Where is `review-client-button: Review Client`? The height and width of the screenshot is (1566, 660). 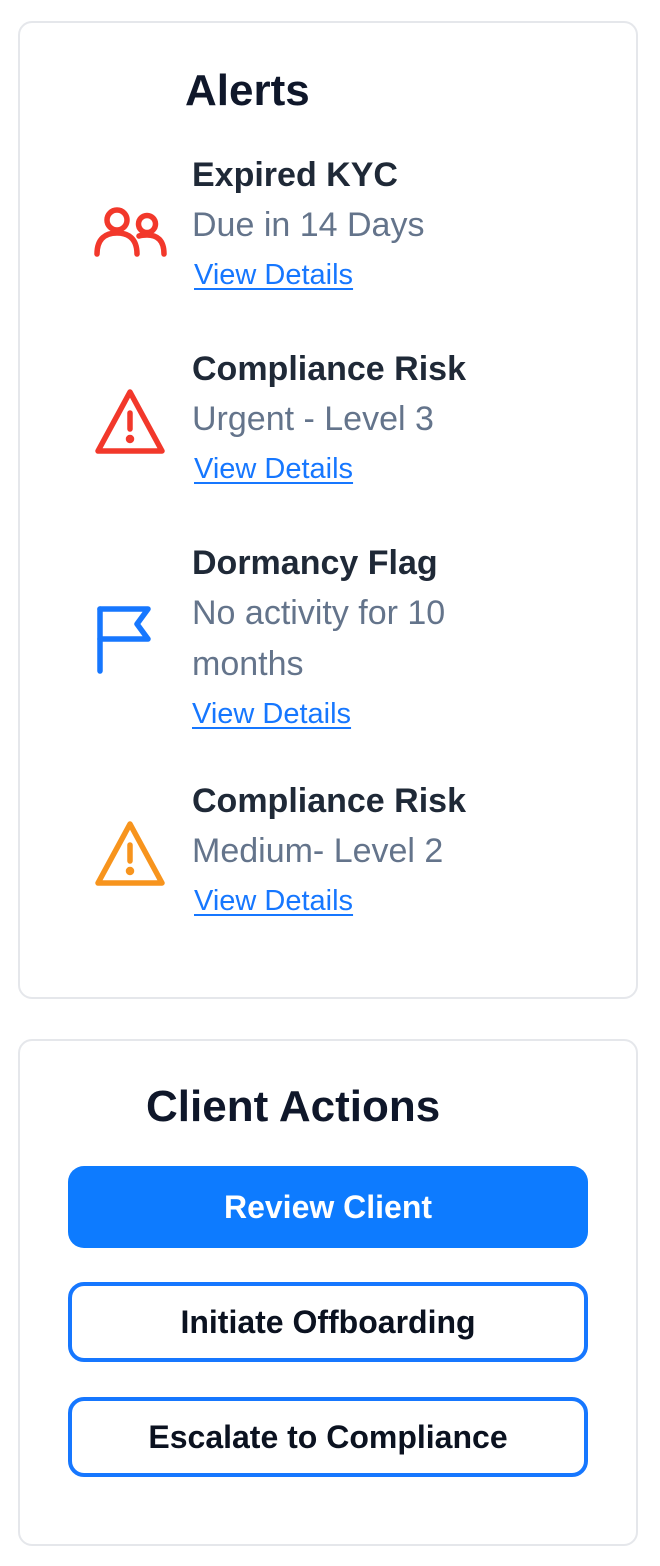
review-client-button: Review Client is located at coordinates (328, 1207).